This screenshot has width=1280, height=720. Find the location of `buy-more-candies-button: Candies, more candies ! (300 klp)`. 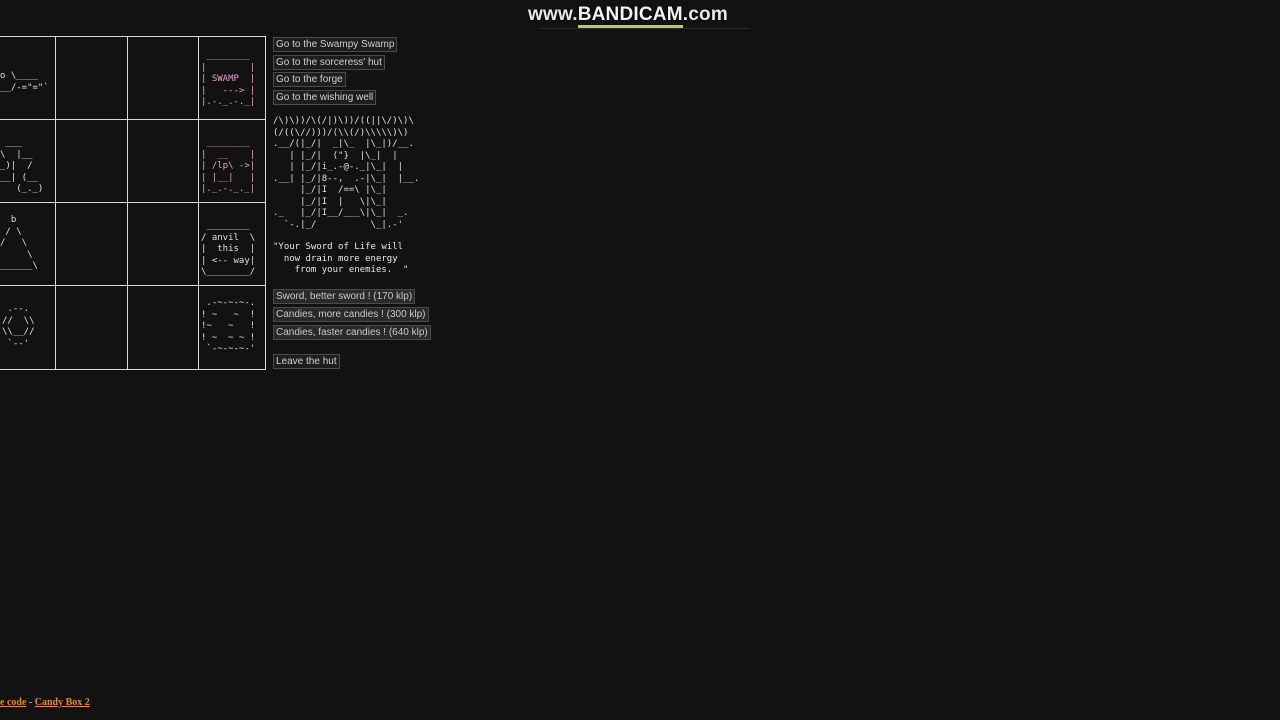

buy-more-candies-button: Candies, more candies ! (300 klp) is located at coordinates (351, 314).